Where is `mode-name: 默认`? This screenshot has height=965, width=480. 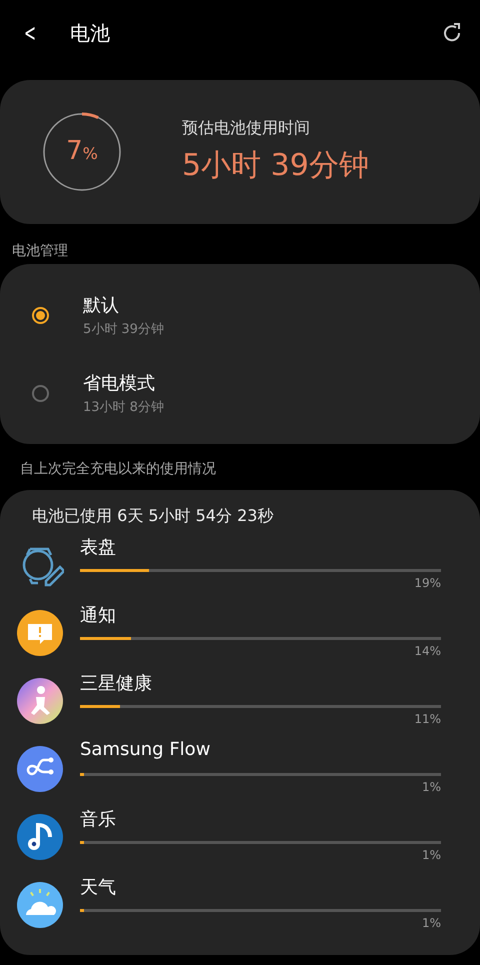 mode-name: 默认 is located at coordinates (101, 305).